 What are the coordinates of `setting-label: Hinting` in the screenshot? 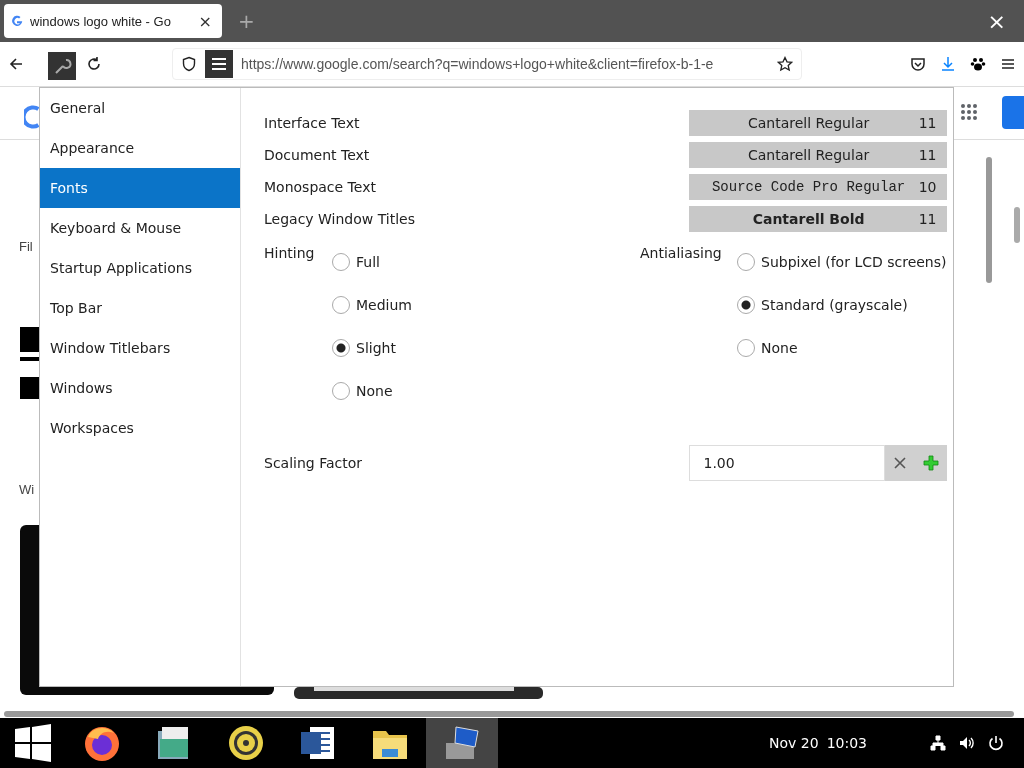 It's located at (290, 253).